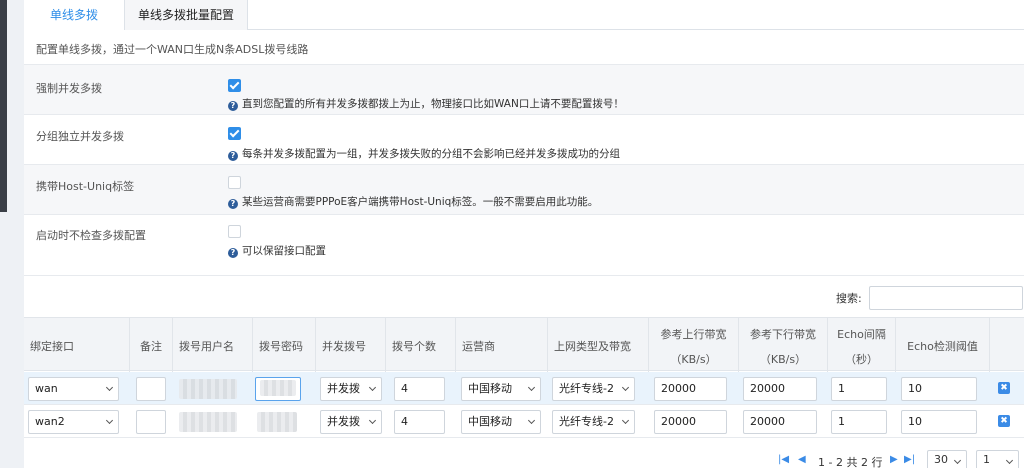  Describe the element at coordinates (234, 182) in the screenshot. I see `host-uniq-checkbox` at that location.